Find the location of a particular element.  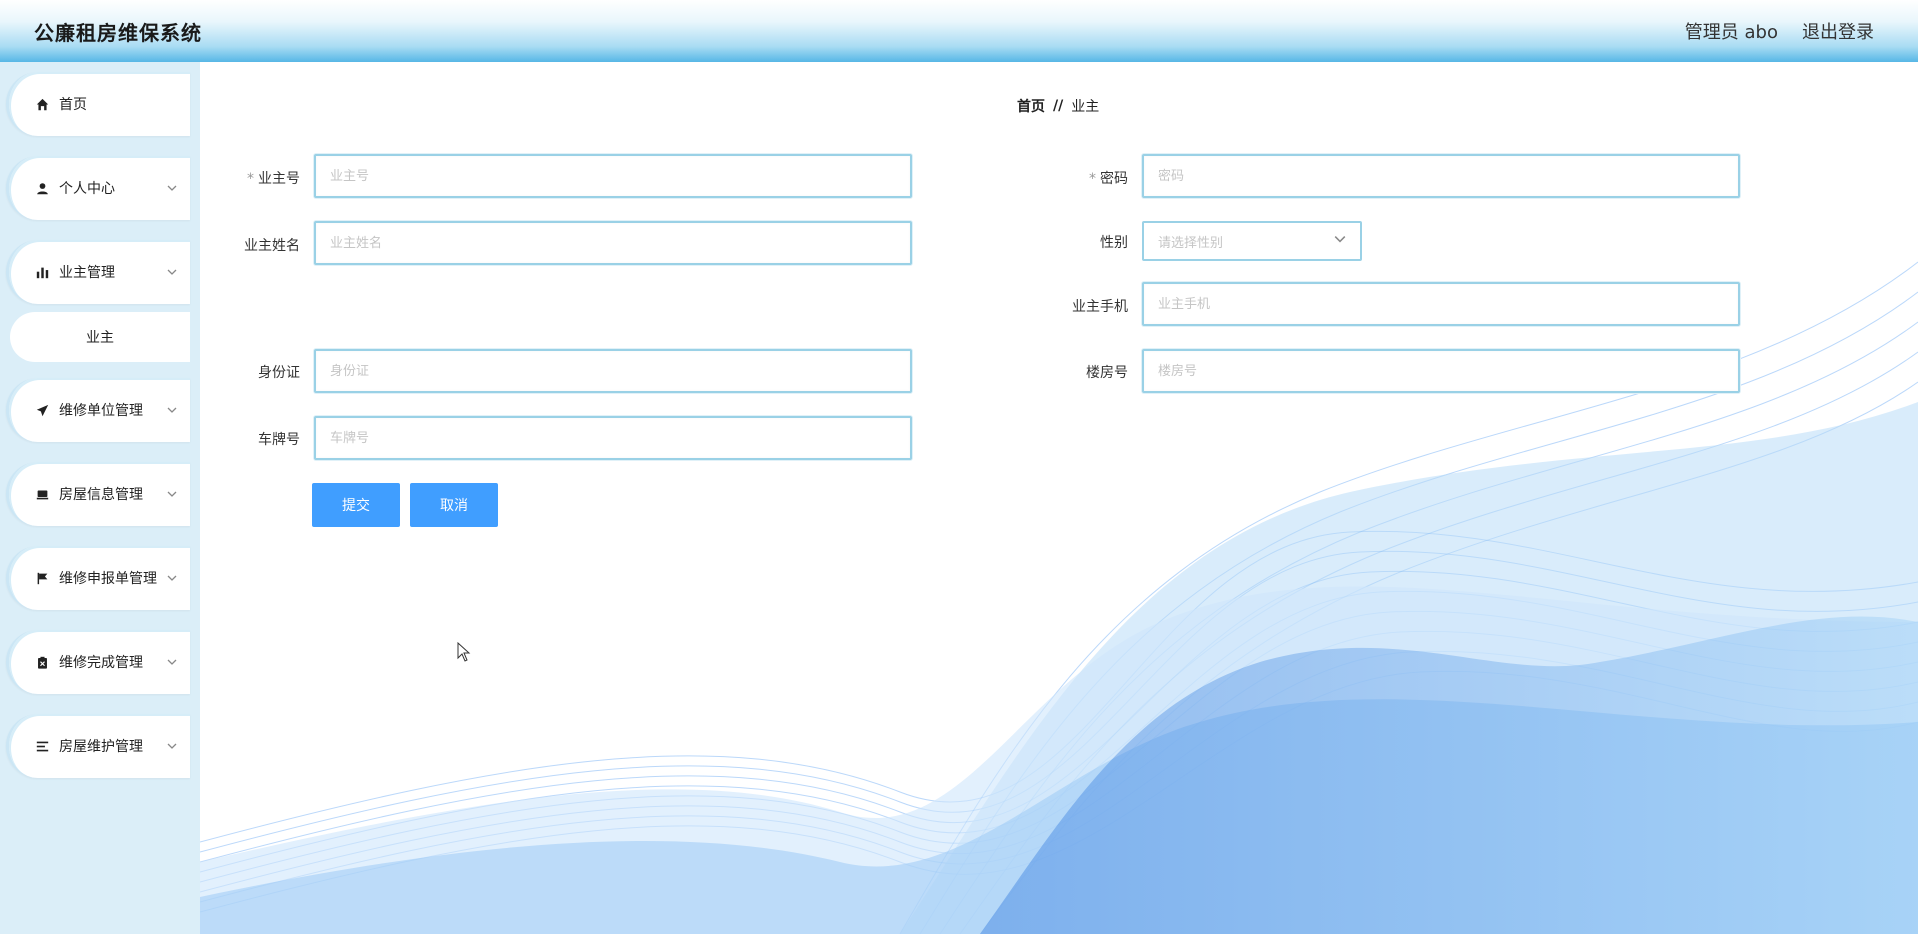

sidebar-item-label: 维修申报单管理 is located at coordinates (108, 579).